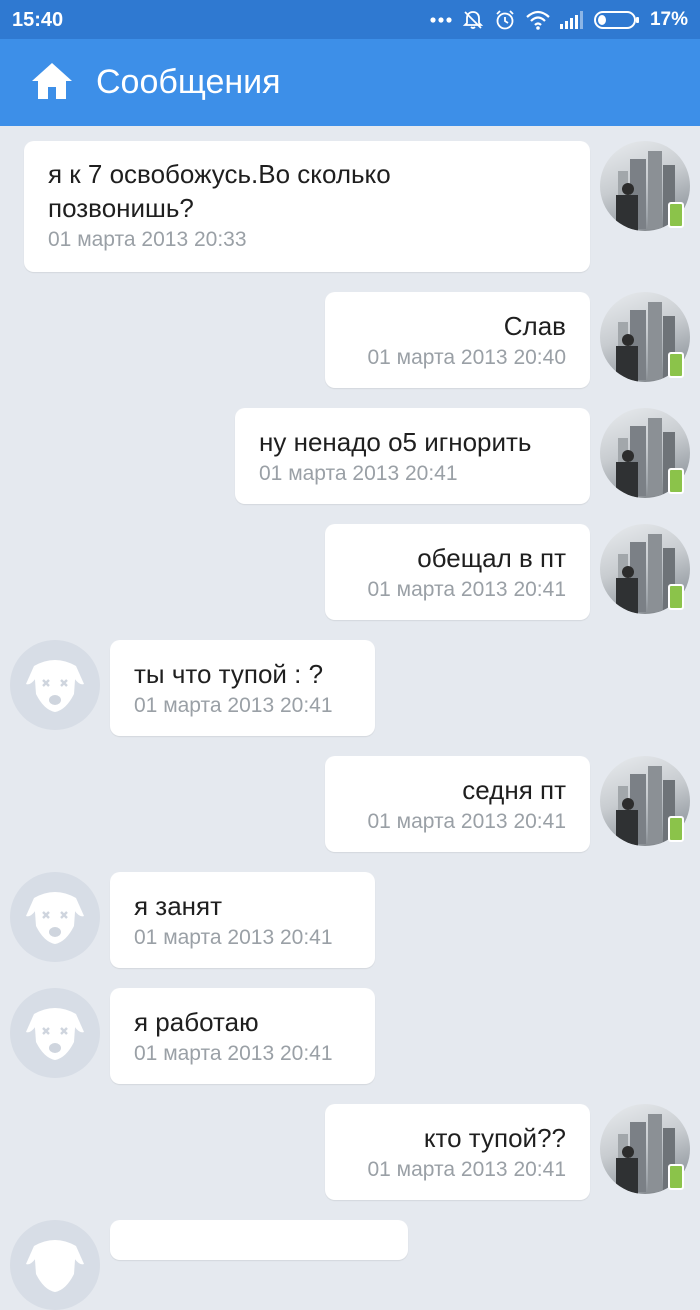 This screenshot has height=1310, width=700. I want to click on message-bubble: обещал в пт 01 марта 2013 20:41, so click(457, 572).